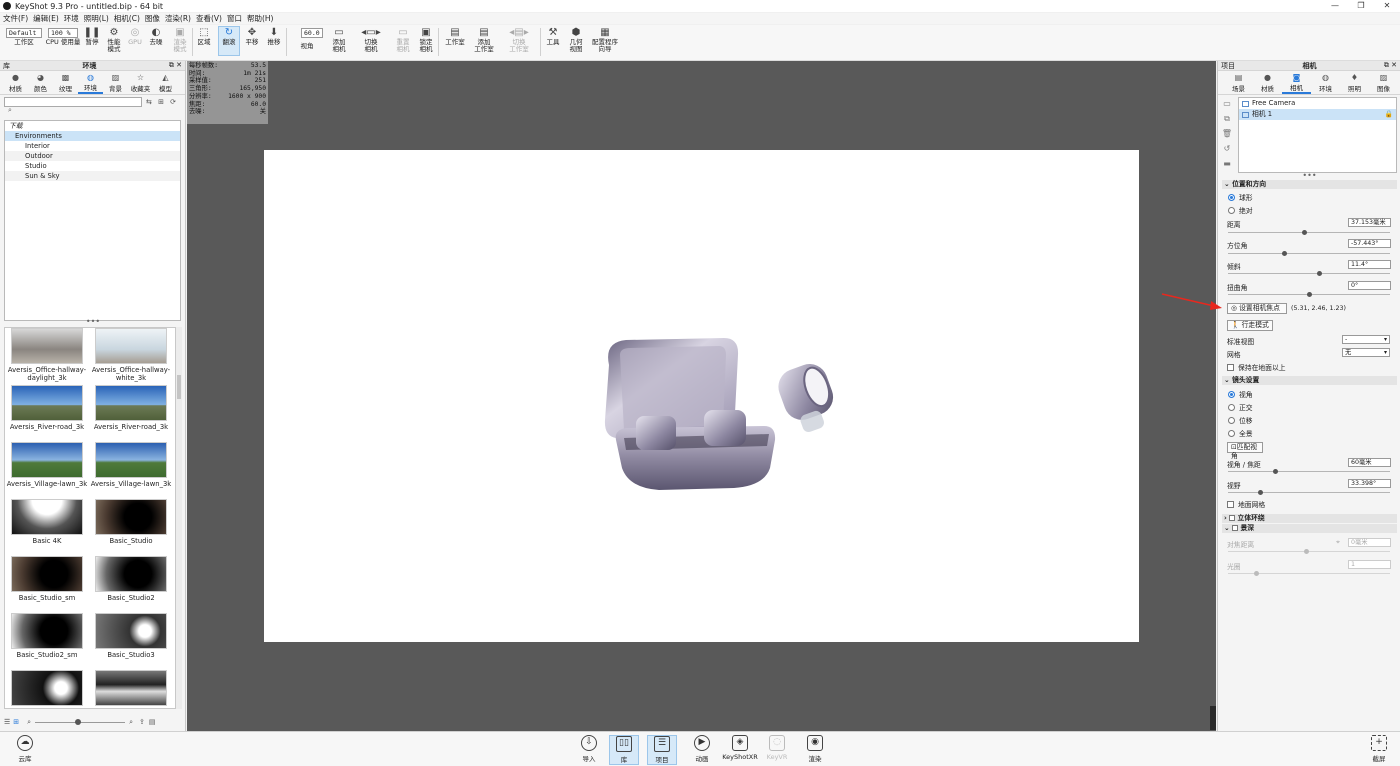 This screenshot has width=1400, height=766. Describe the element at coordinates (152, 18) in the screenshot. I see `menu-image: 图像` at that location.